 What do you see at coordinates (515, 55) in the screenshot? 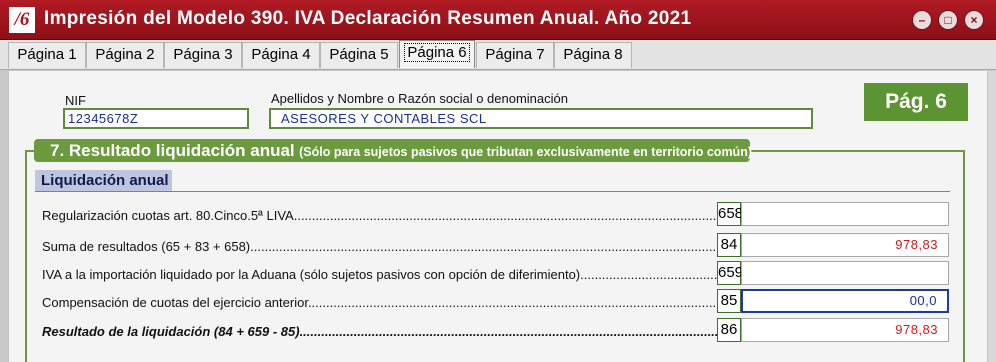
I see `tab-pagina-7: Página 7` at bounding box center [515, 55].